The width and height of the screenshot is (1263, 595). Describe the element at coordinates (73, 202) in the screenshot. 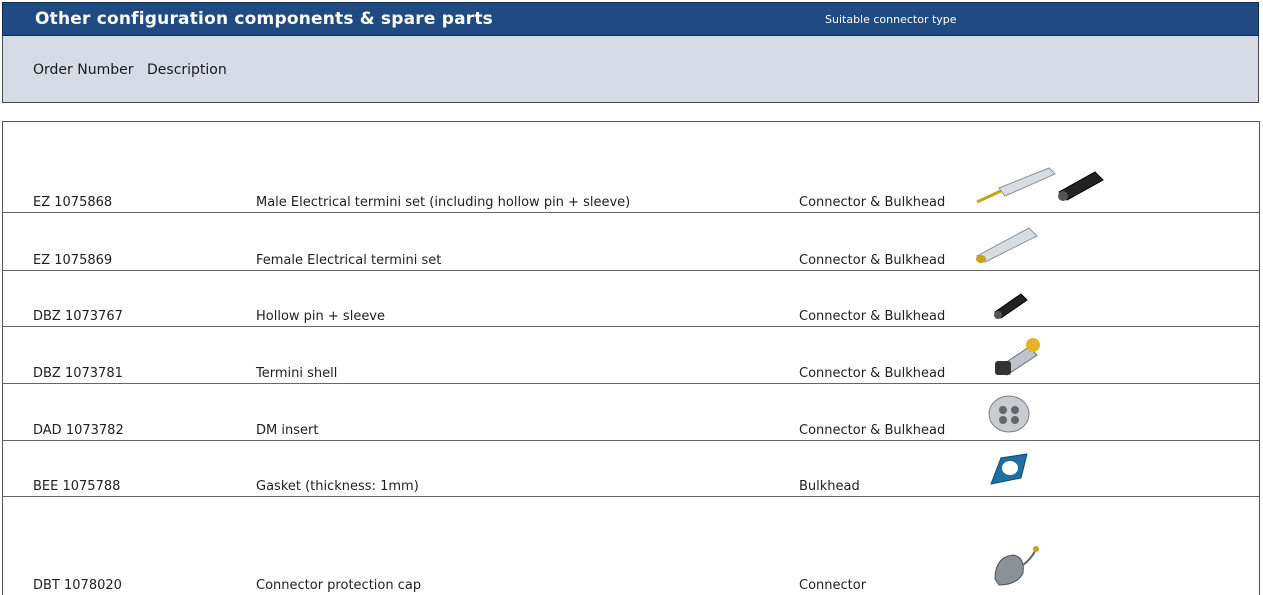

I see `order-number: EZ 1075868` at that location.